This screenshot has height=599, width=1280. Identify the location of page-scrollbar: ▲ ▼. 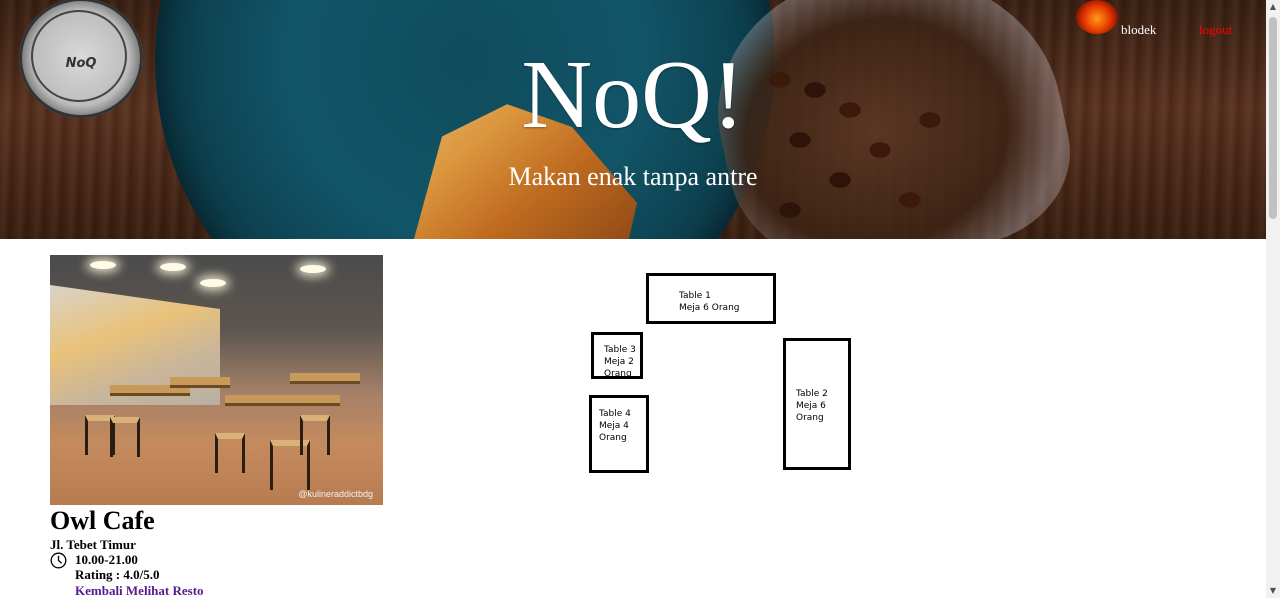
(1273, 299).